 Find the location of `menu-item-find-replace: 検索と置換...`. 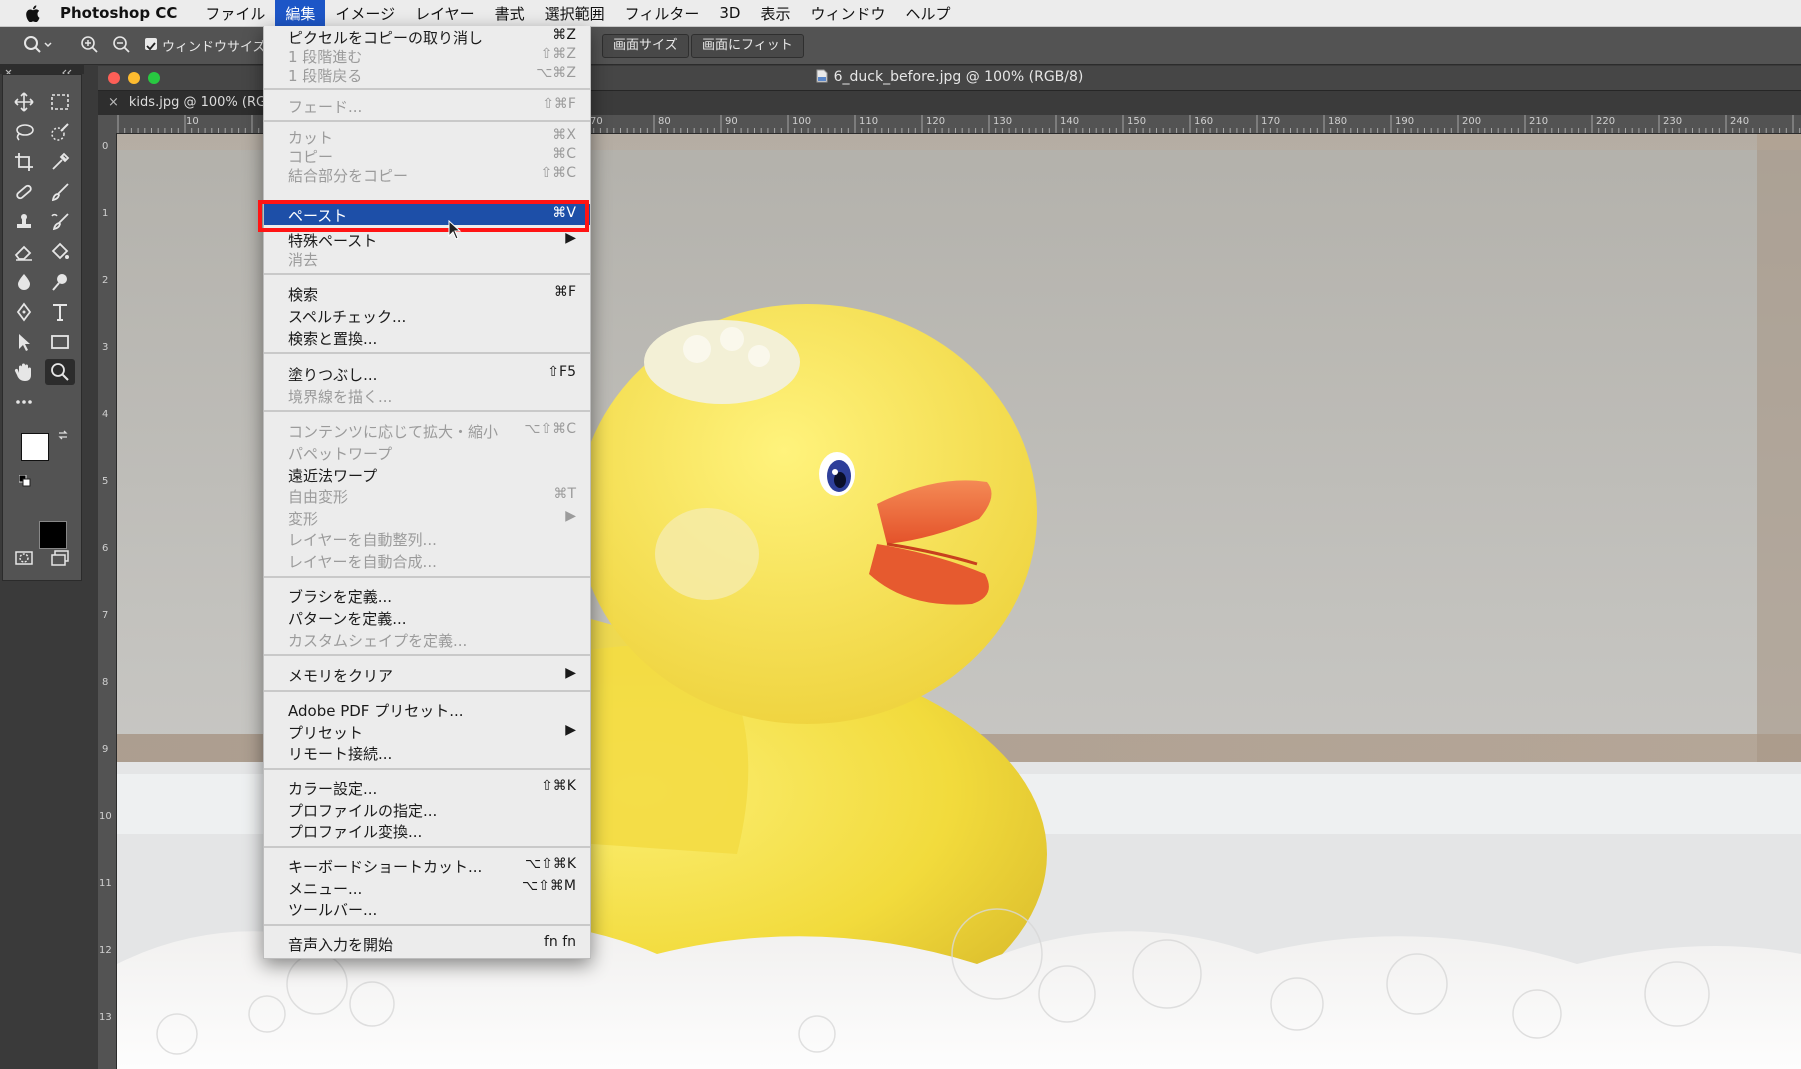

menu-item-find-replace: 検索と置換... is located at coordinates (427, 337).